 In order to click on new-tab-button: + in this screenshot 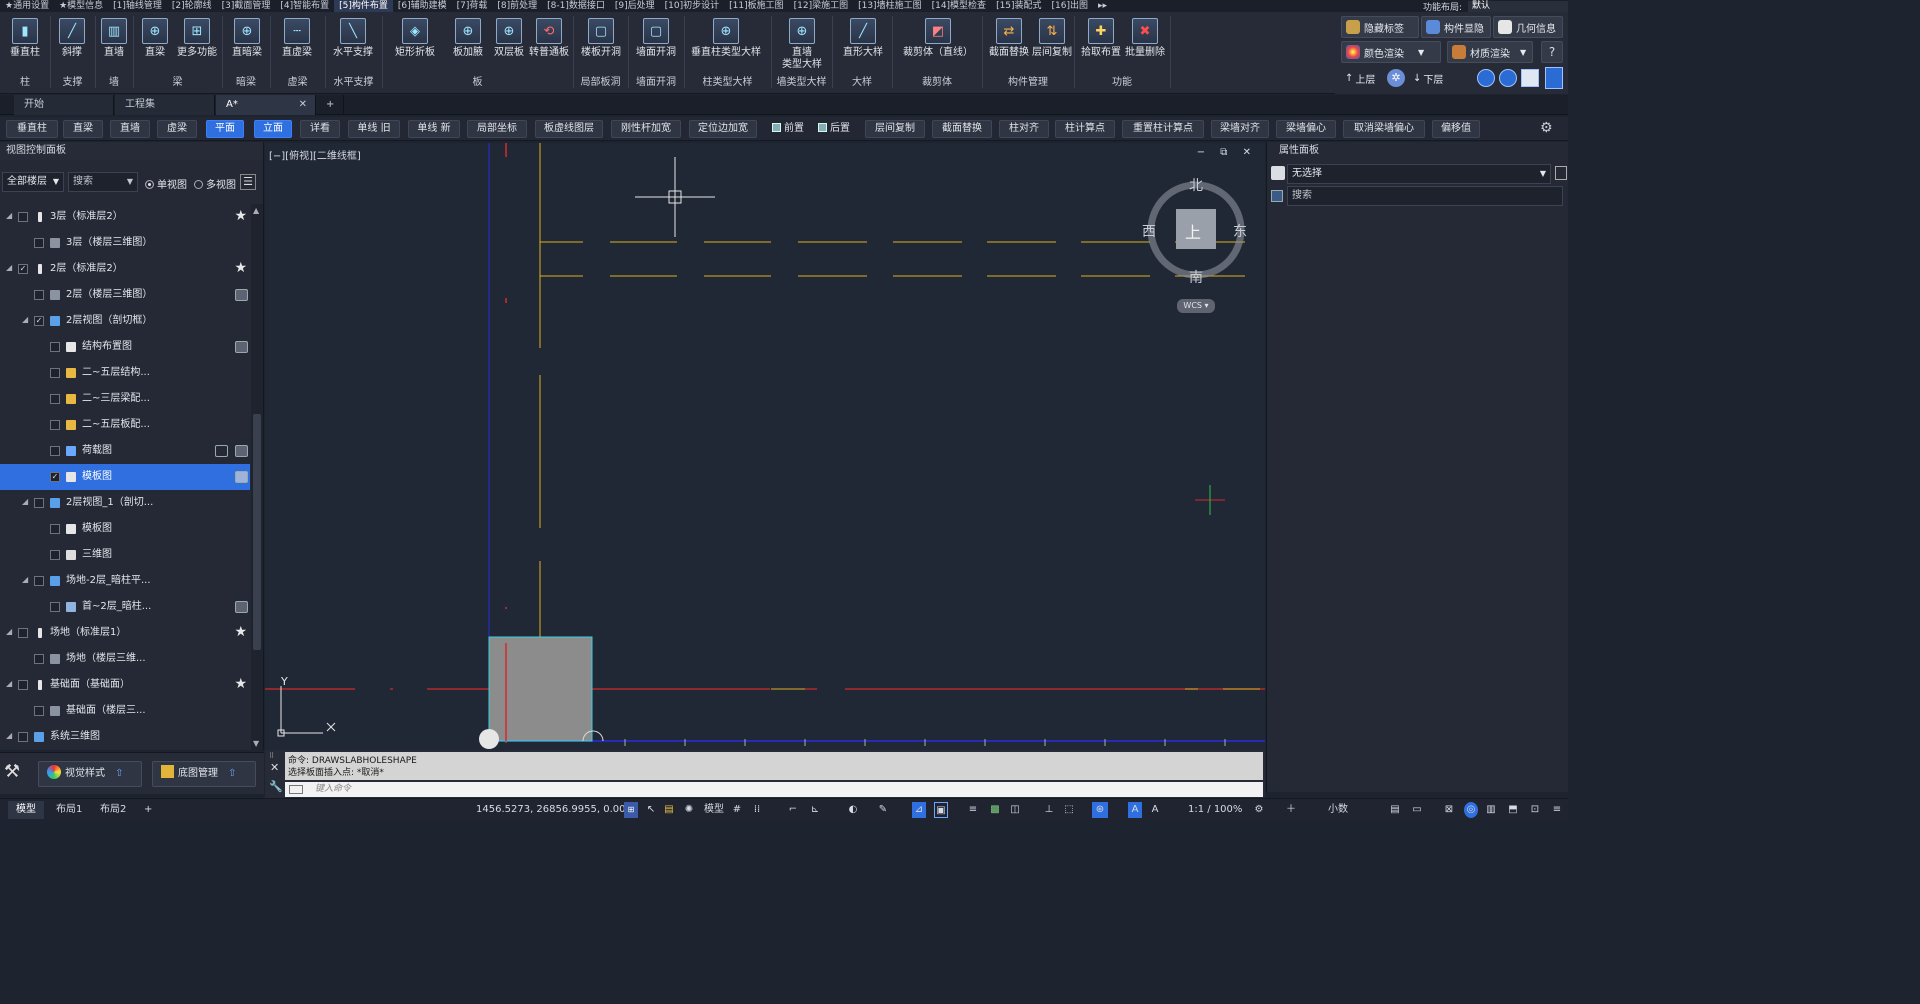, I will do `click(331, 105)`.